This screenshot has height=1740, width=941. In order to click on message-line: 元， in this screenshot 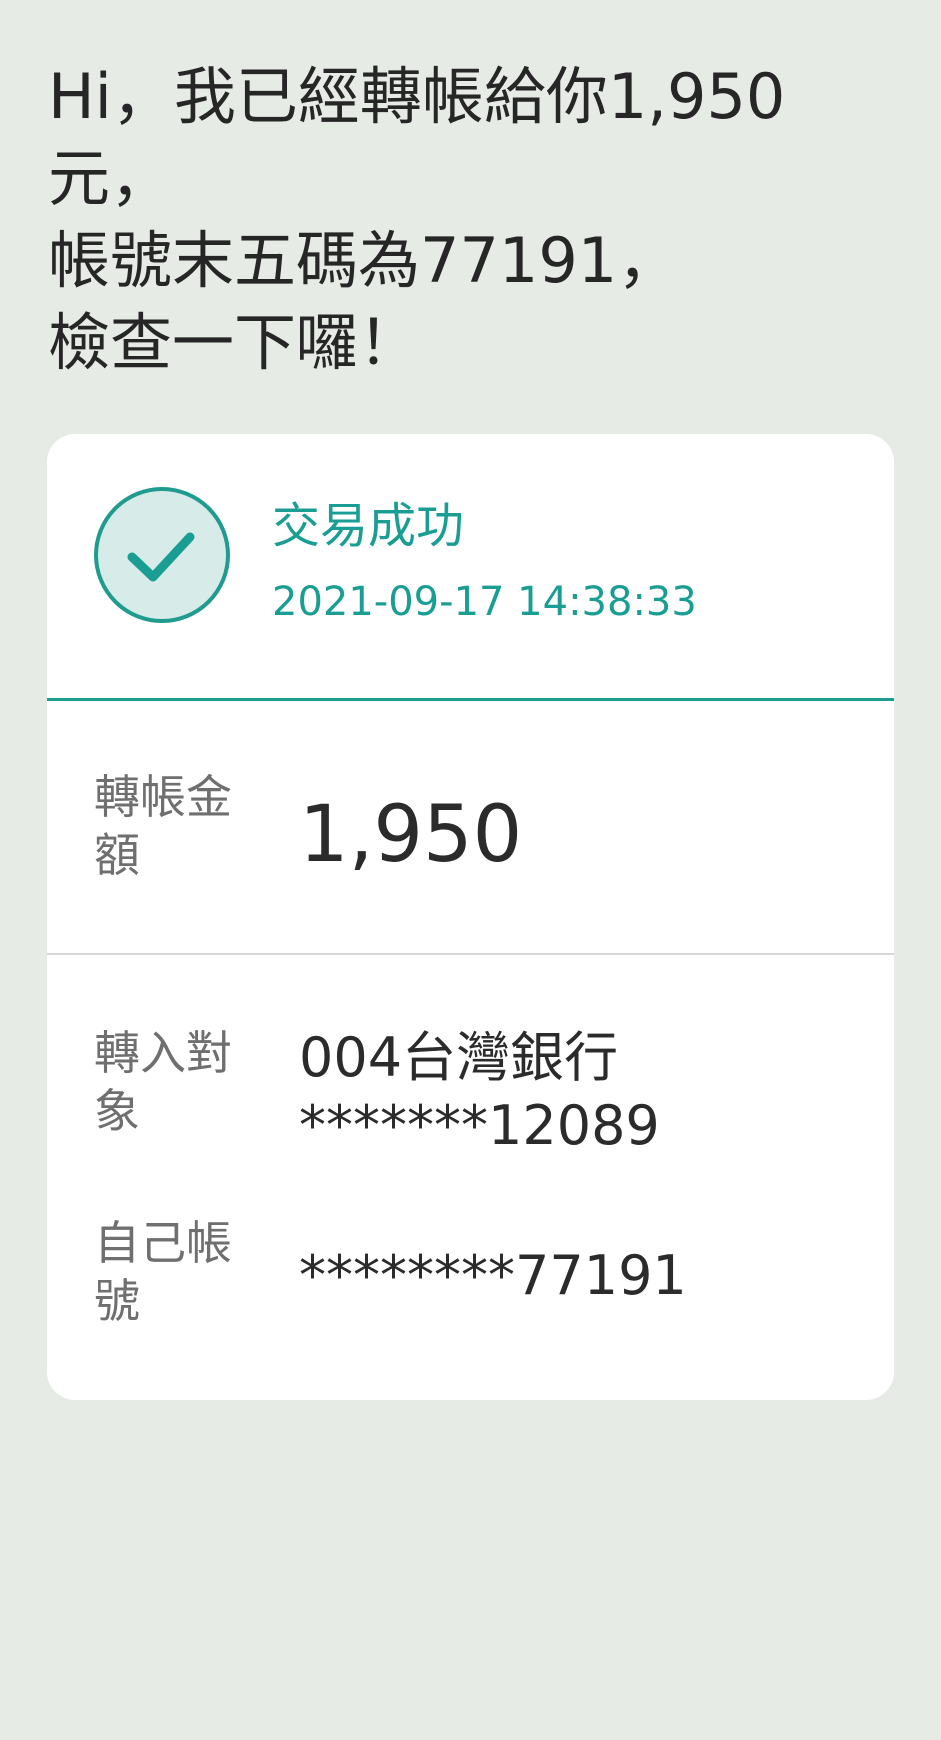, I will do `click(110, 178)`.